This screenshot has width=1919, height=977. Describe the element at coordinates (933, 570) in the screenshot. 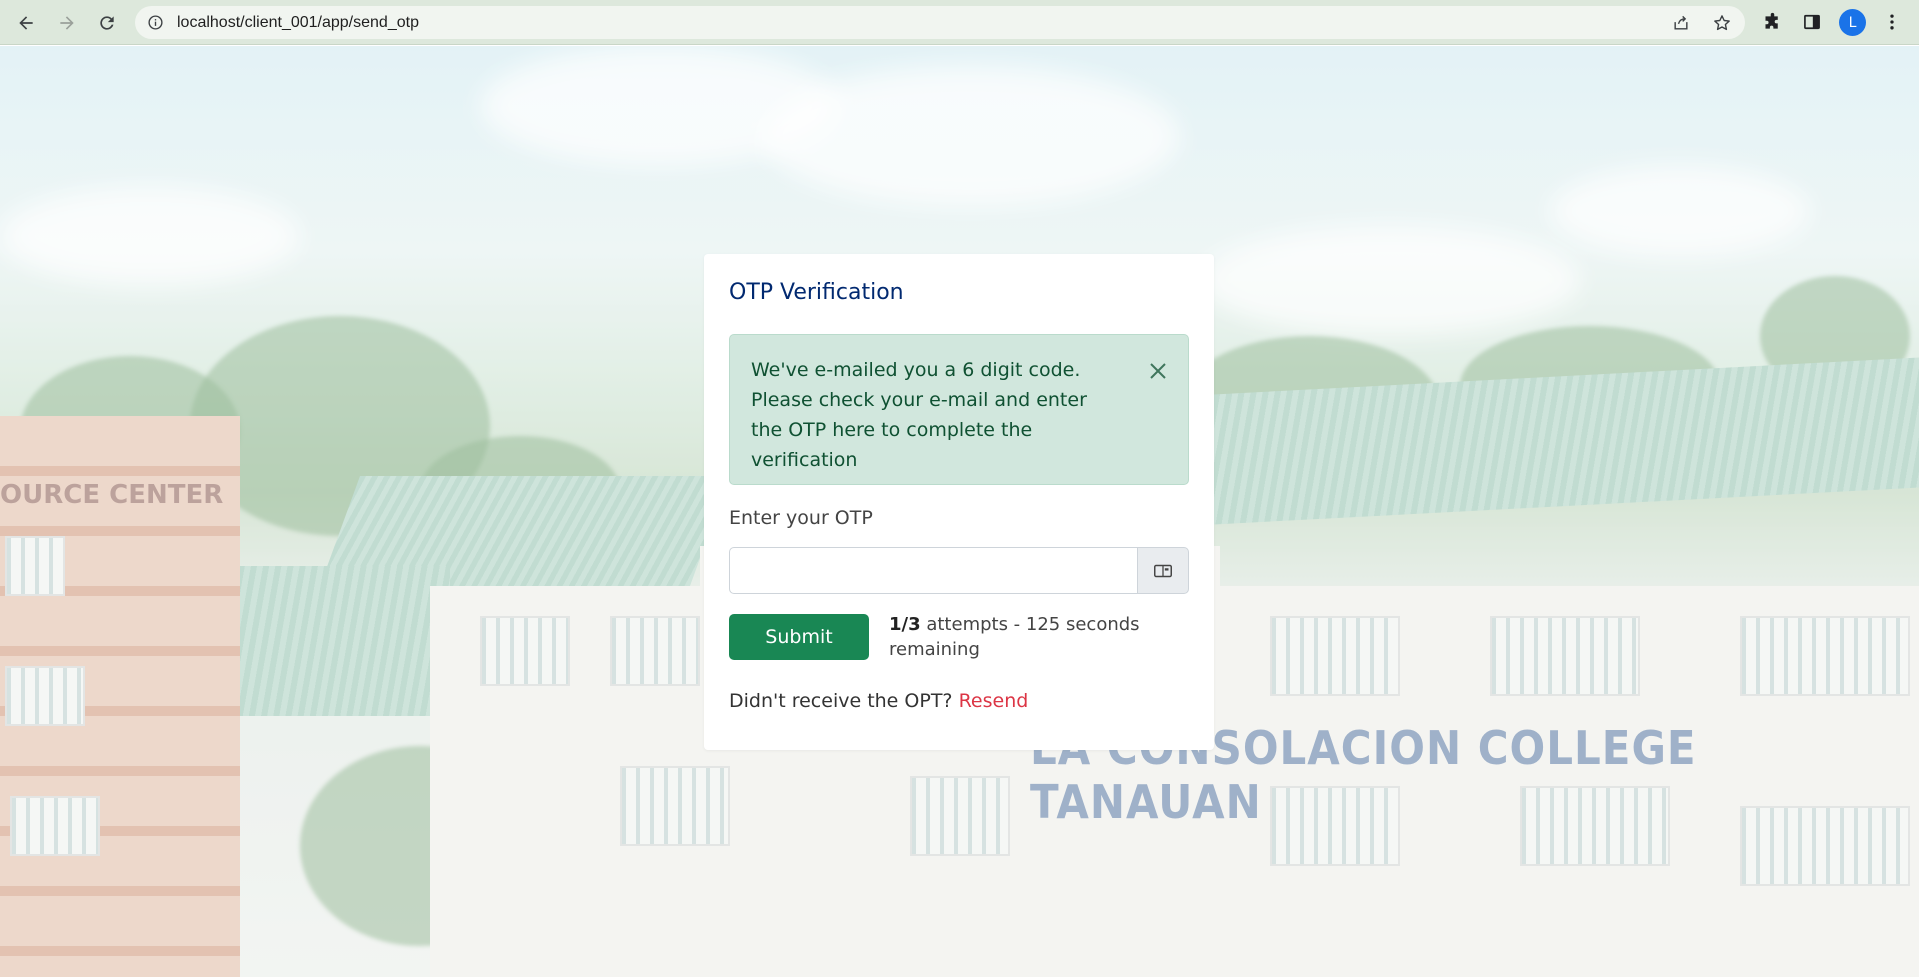

I see `otp-input` at that location.